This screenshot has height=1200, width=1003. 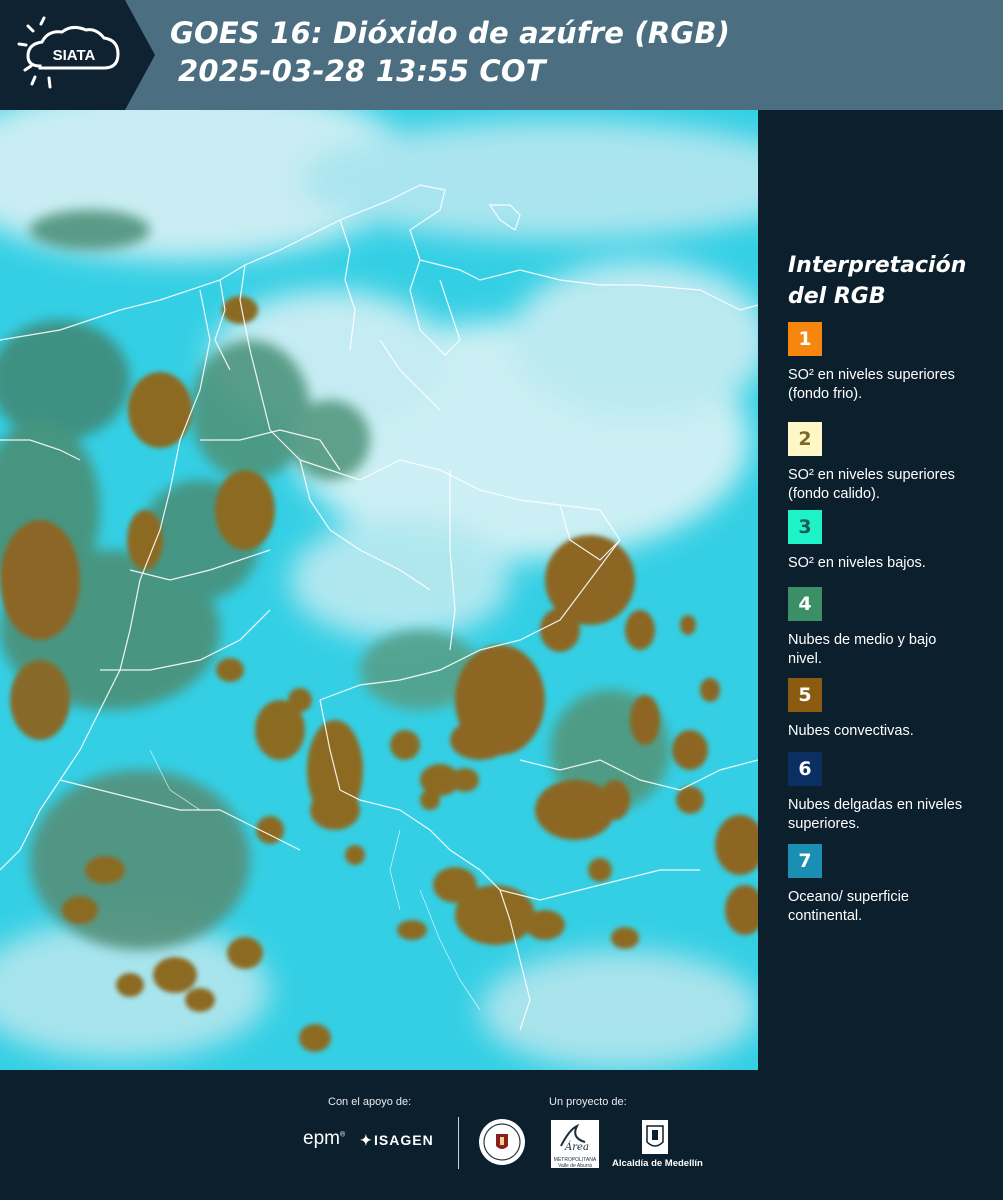 What do you see at coordinates (805, 769) in the screenshot?
I see `legend-swatch-6: 6` at bounding box center [805, 769].